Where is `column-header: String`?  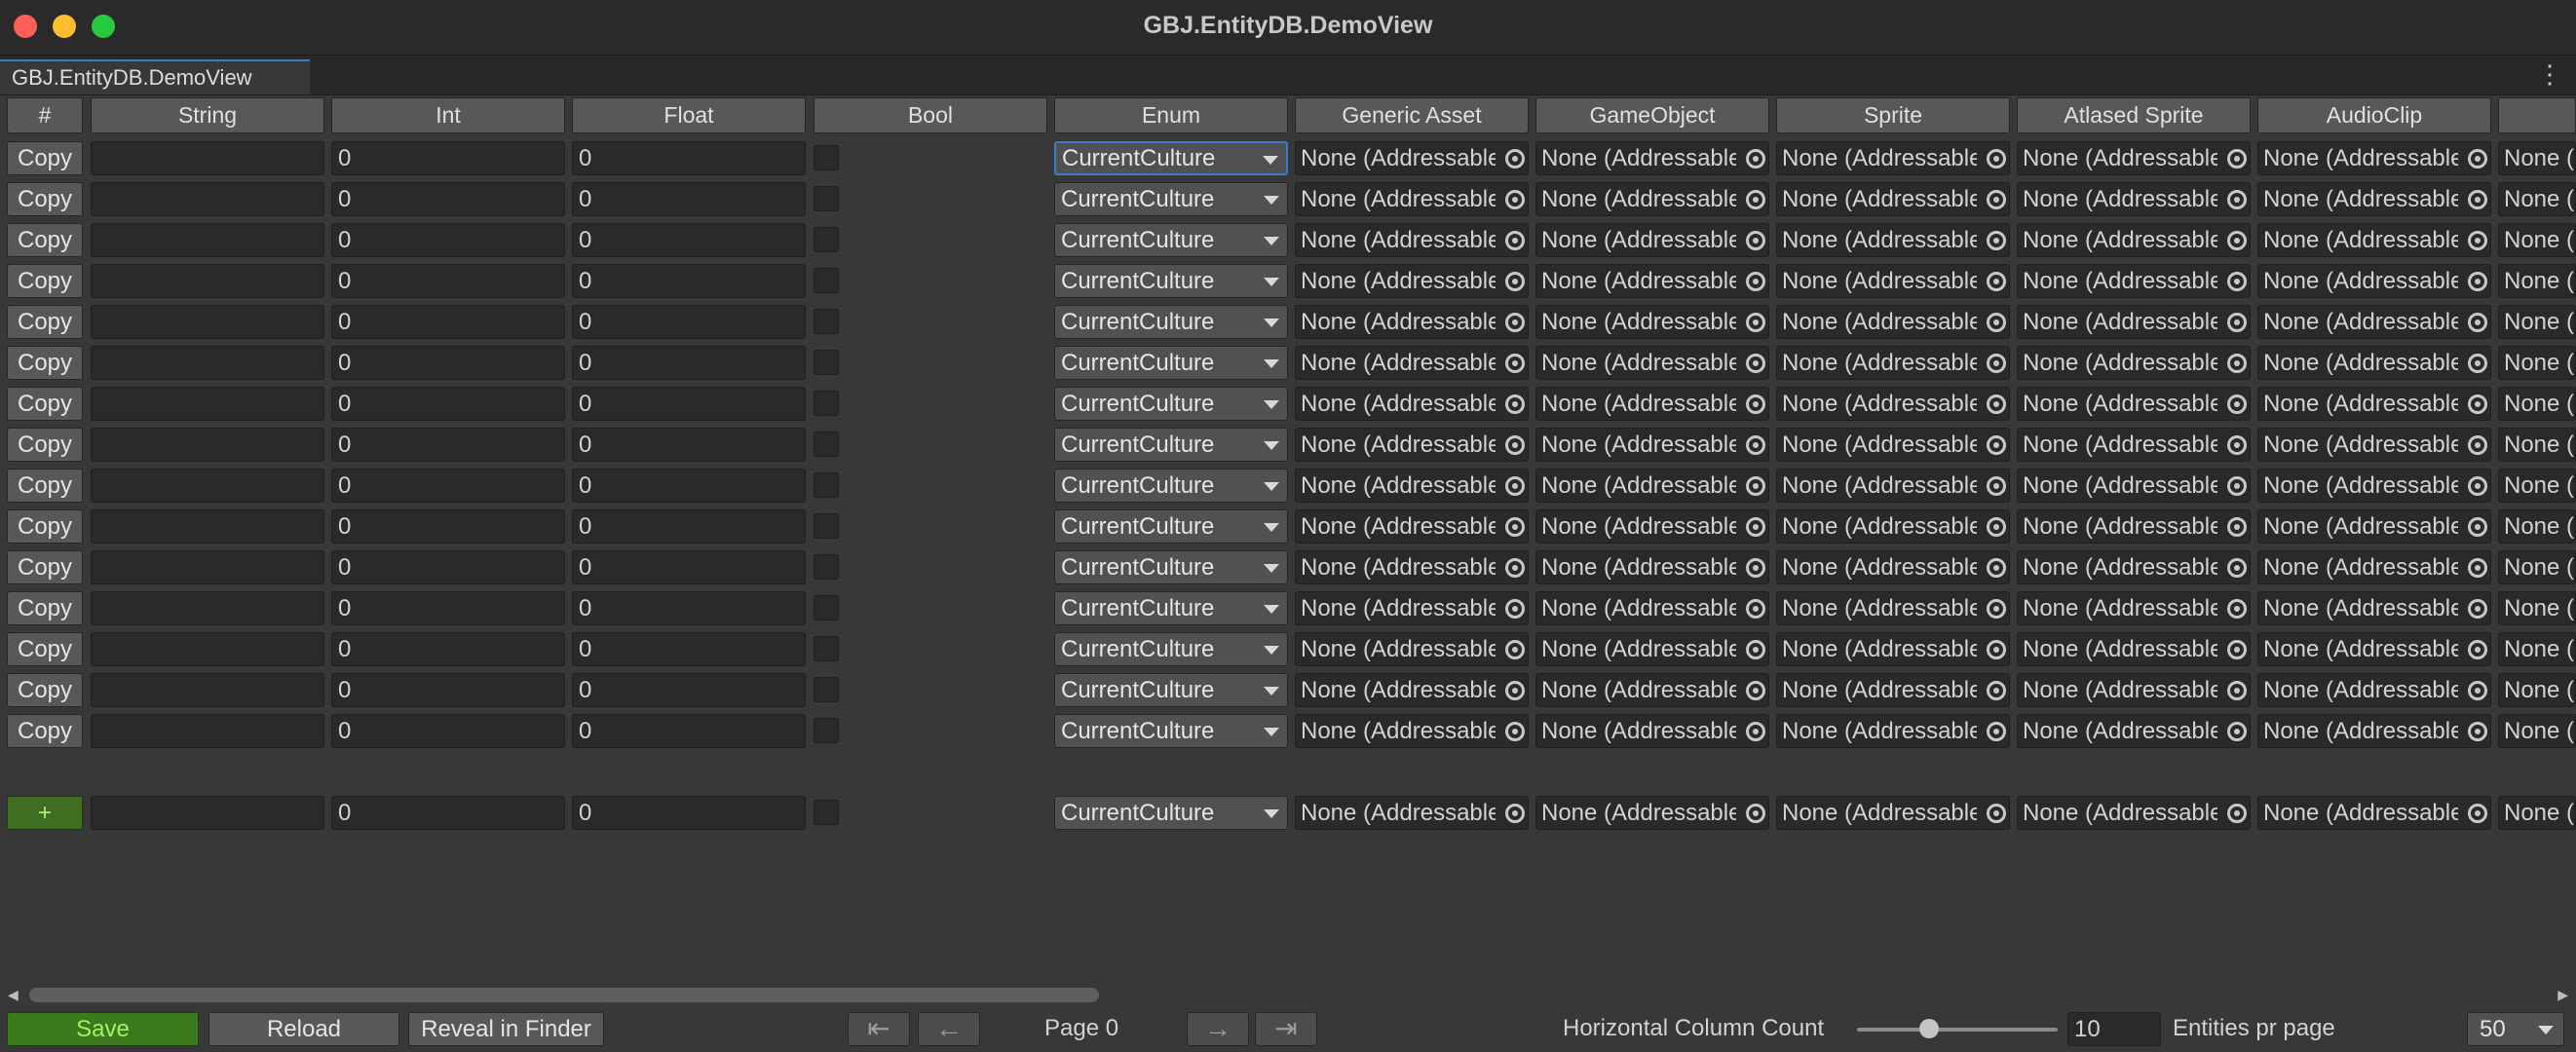
column-header: String is located at coordinates (207, 115).